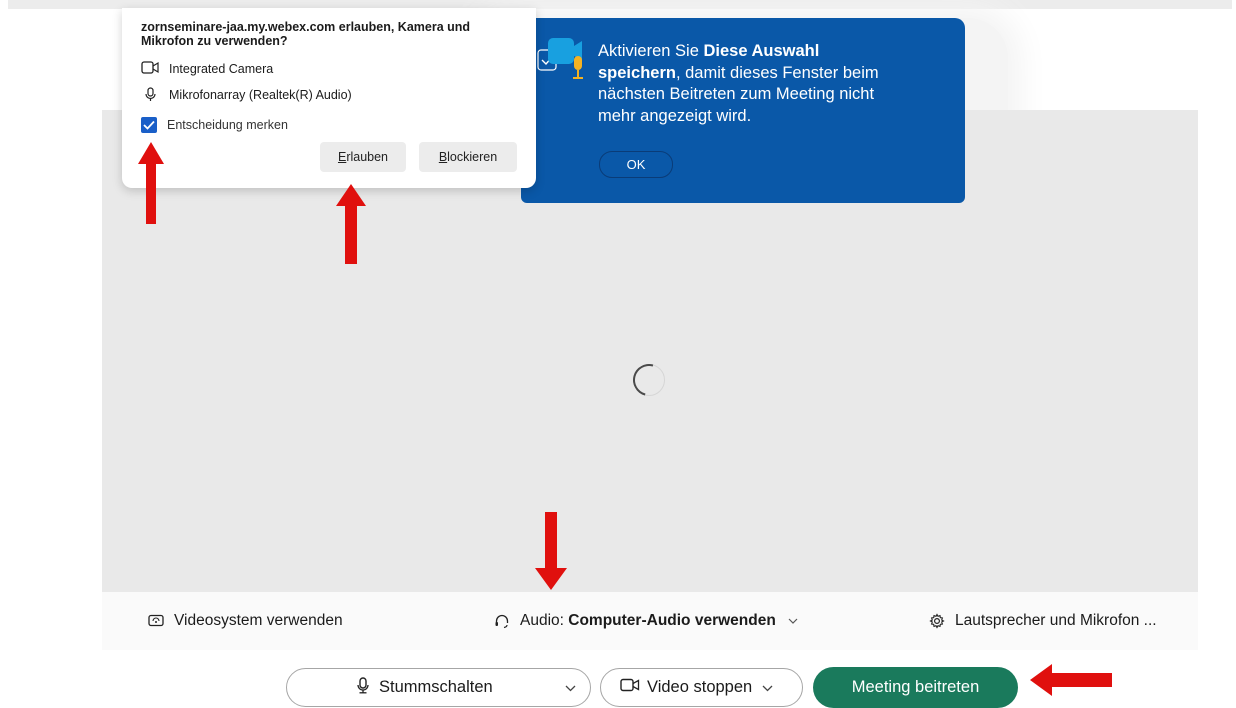  What do you see at coordinates (468, 157) in the screenshot?
I see `block-button: Blockieren` at bounding box center [468, 157].